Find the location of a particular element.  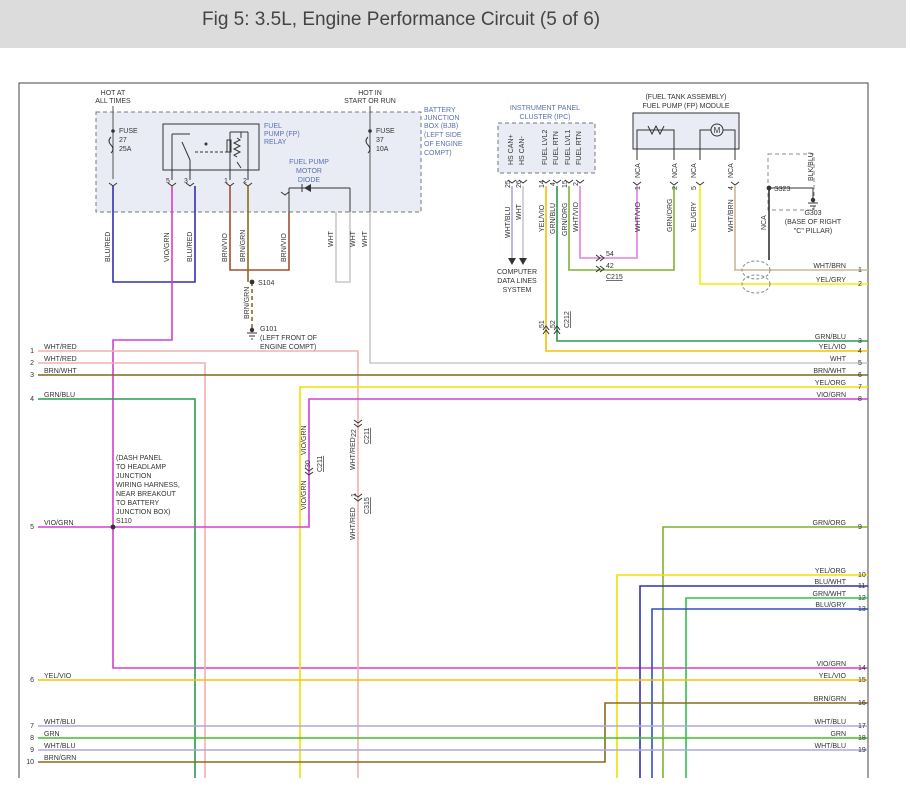

right-wire-color-label: VIO/GRN is located at coordinates (831, 395).